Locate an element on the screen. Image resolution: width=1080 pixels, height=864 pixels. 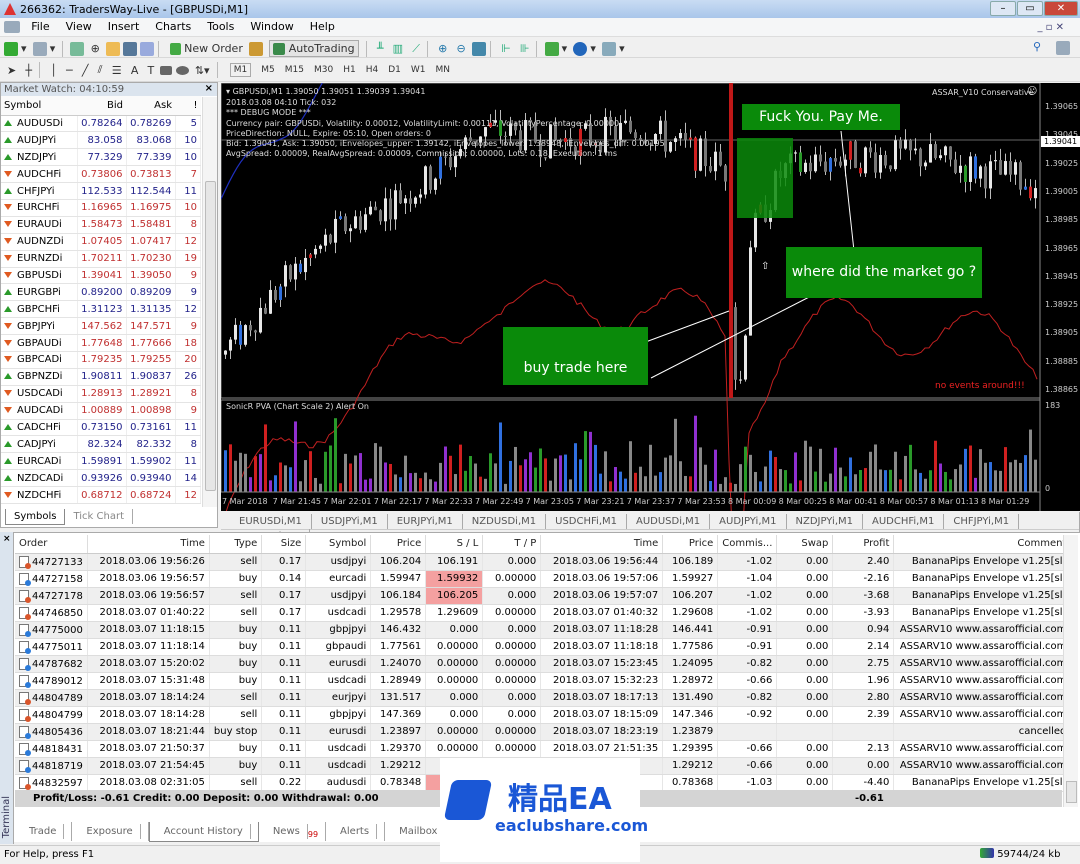
market-watch-row: GBPCHFi 1.31123 1.31135 12 is located at coordinates (101, 309).